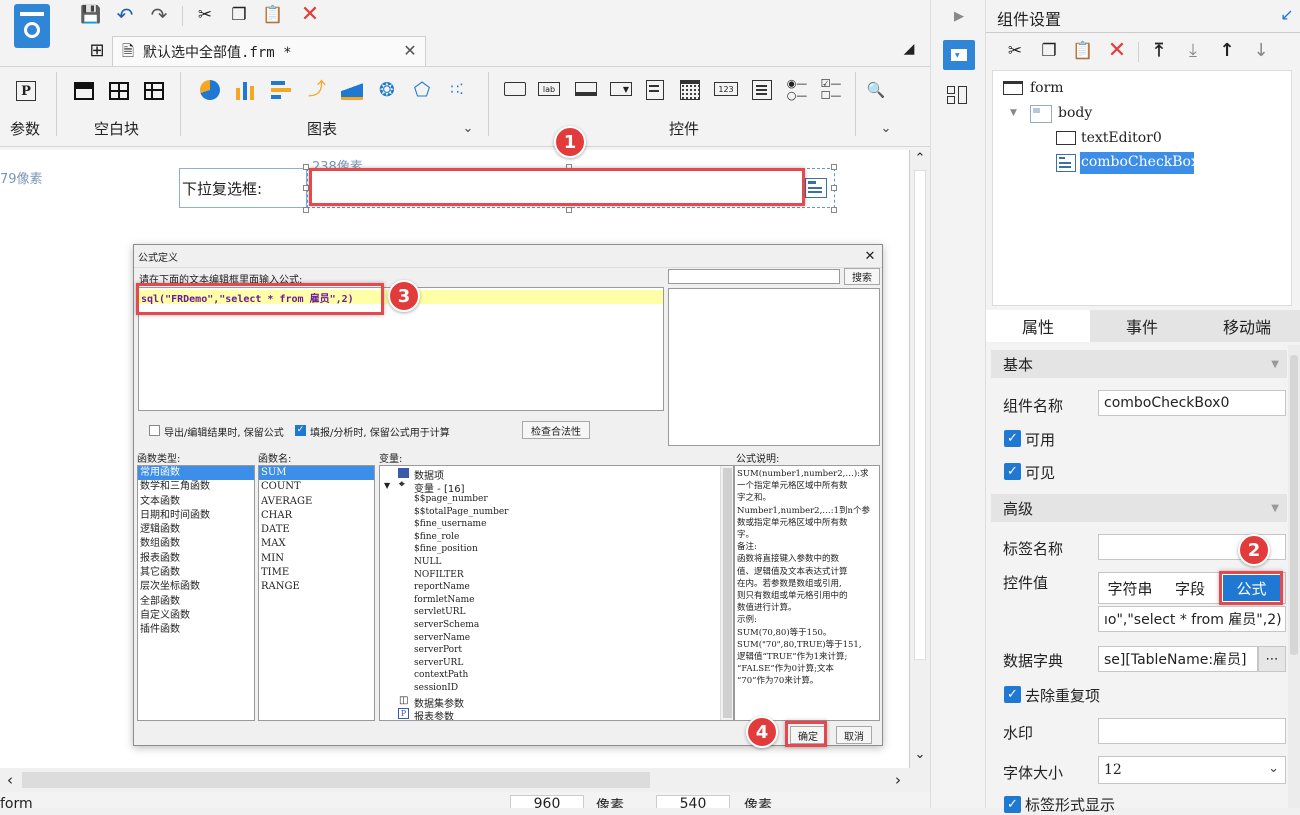 This screenshot has width=1300, height=815. Describe the element at coordinates (1193, 51) in the screenshot. I see `move-bottom-icon: ⤓` at that location.